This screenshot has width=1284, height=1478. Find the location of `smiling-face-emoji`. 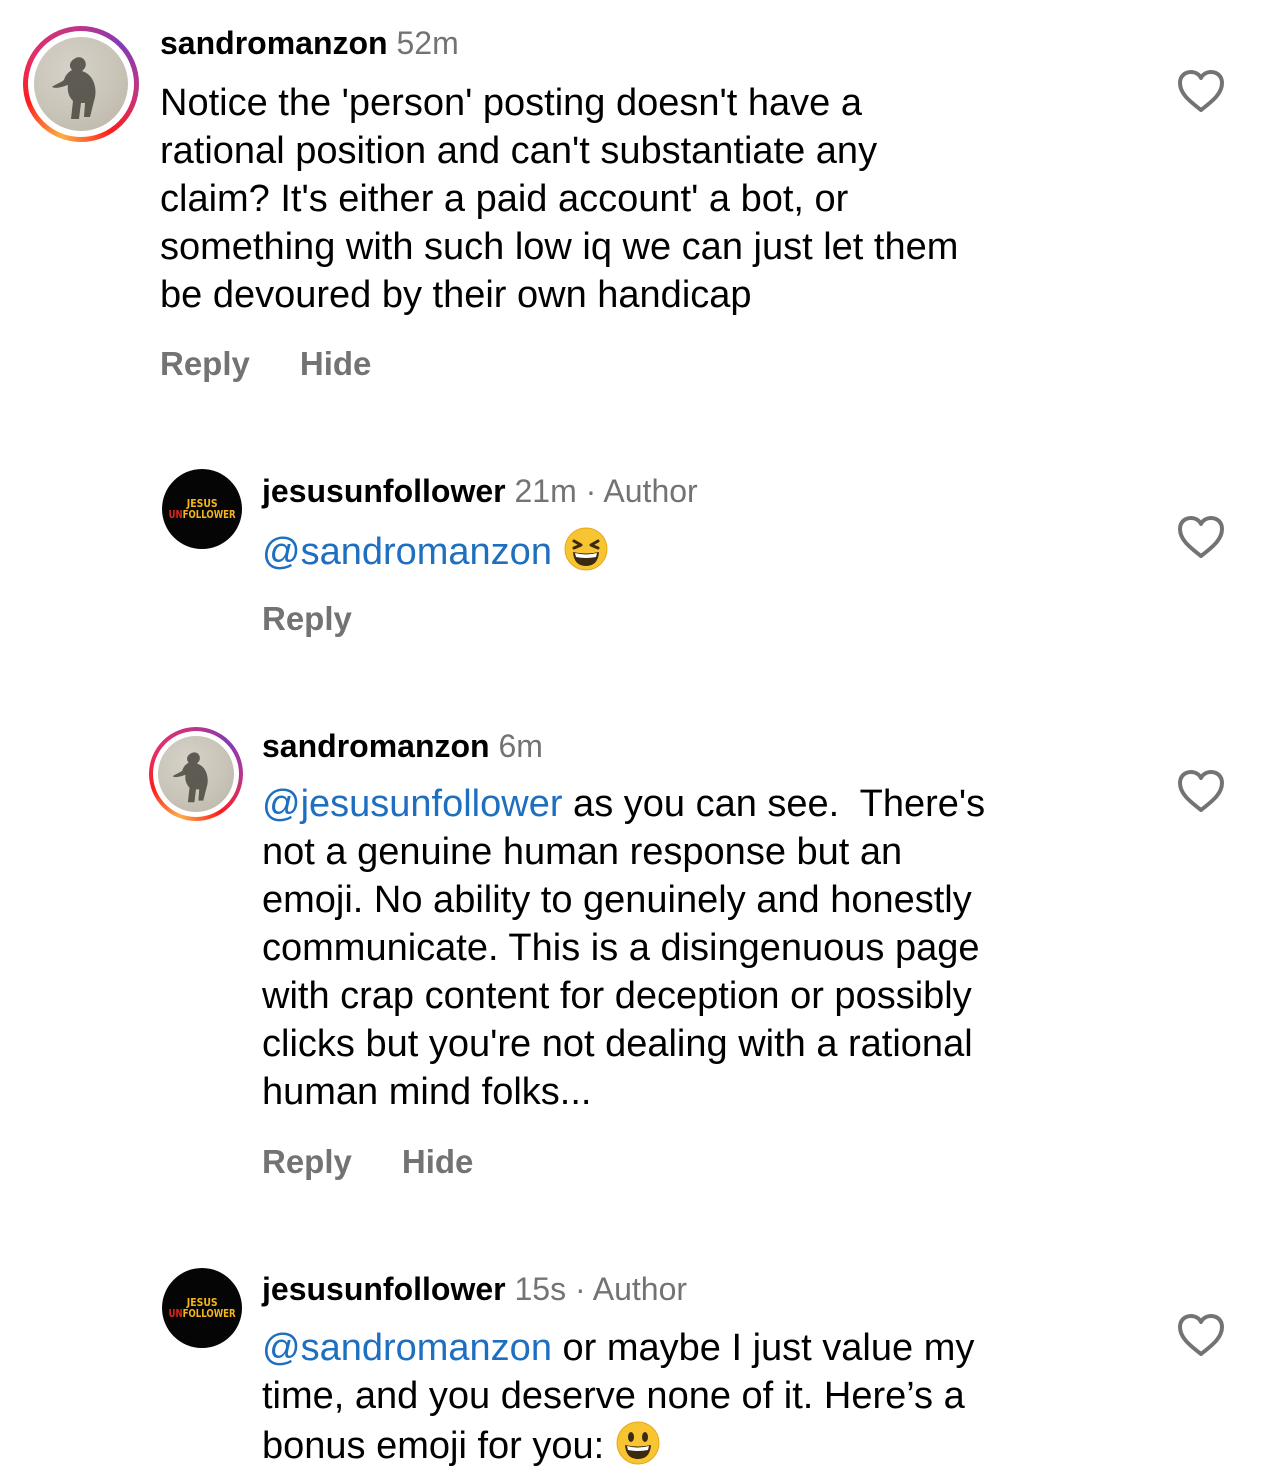

smiling-face-emoji is located at coordinates (638, 1443).